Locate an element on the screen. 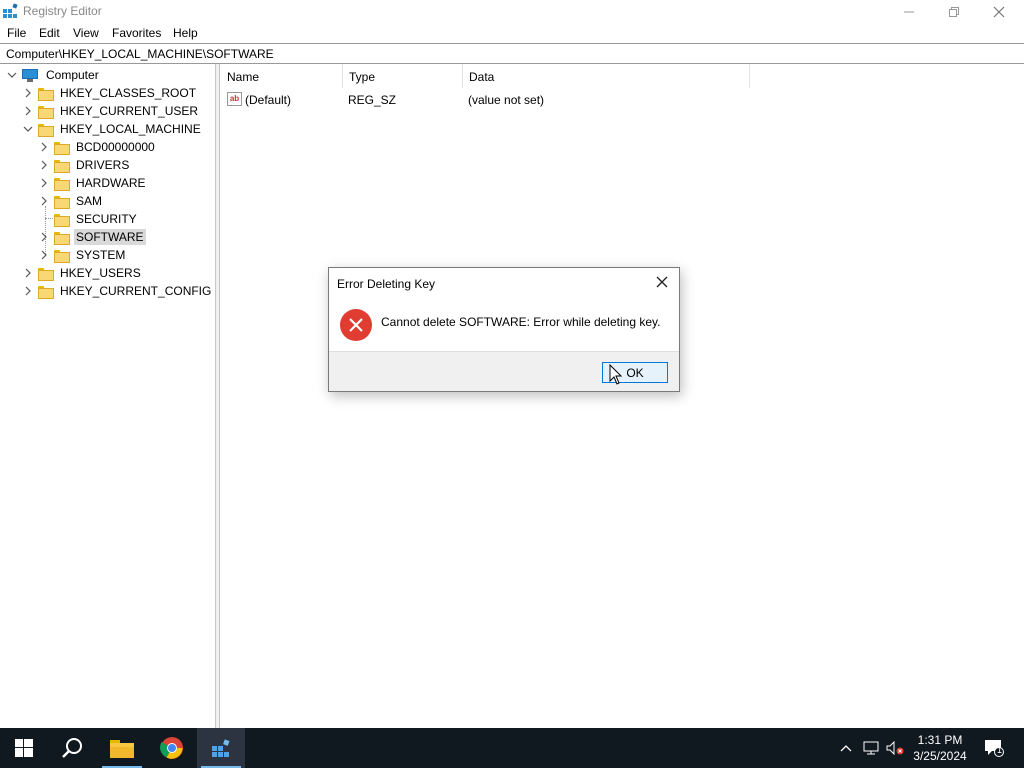 The image size is (1024, 768). menu-bar: File Edit View Favorites Help is located at coordinates (512, 33).